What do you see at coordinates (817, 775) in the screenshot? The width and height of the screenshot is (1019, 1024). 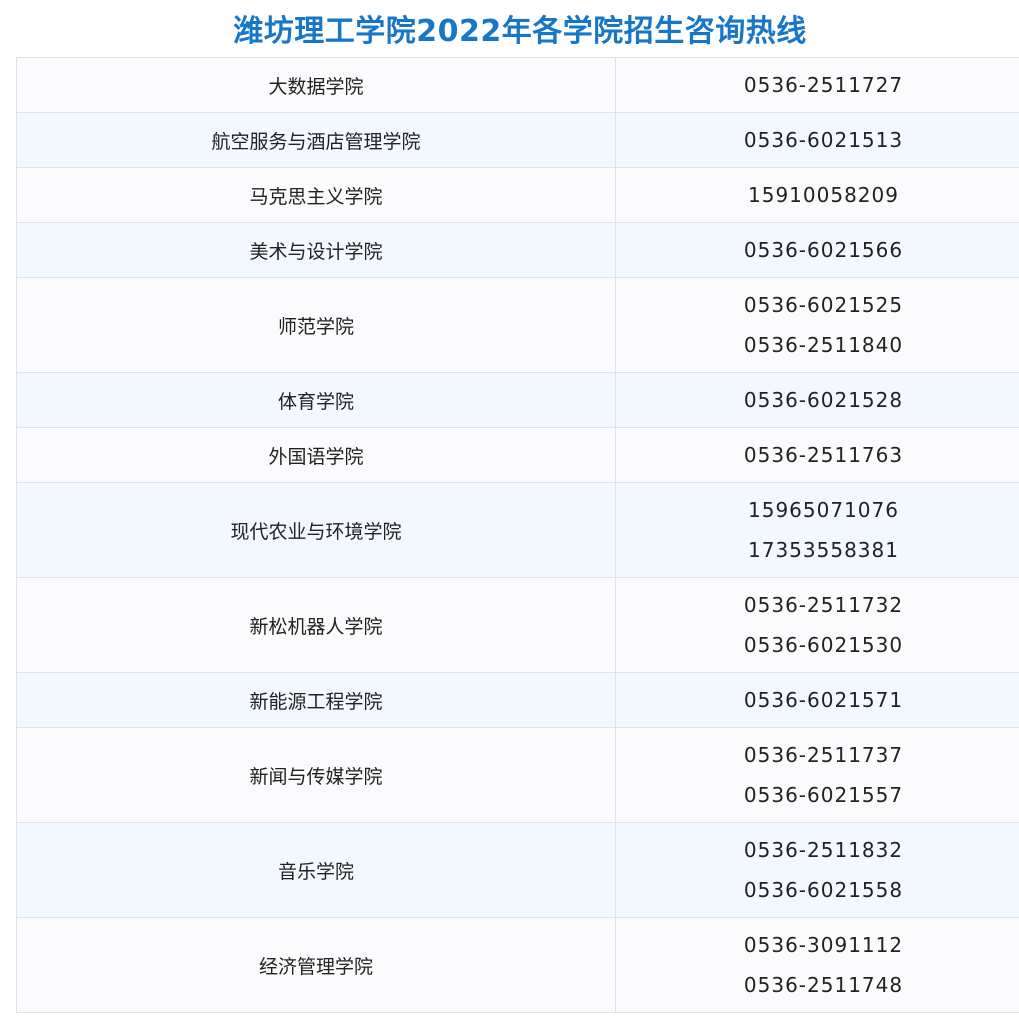 I see `phone-cell: 0536-2511737 0536-6021557` at bounding box center [817, 775].